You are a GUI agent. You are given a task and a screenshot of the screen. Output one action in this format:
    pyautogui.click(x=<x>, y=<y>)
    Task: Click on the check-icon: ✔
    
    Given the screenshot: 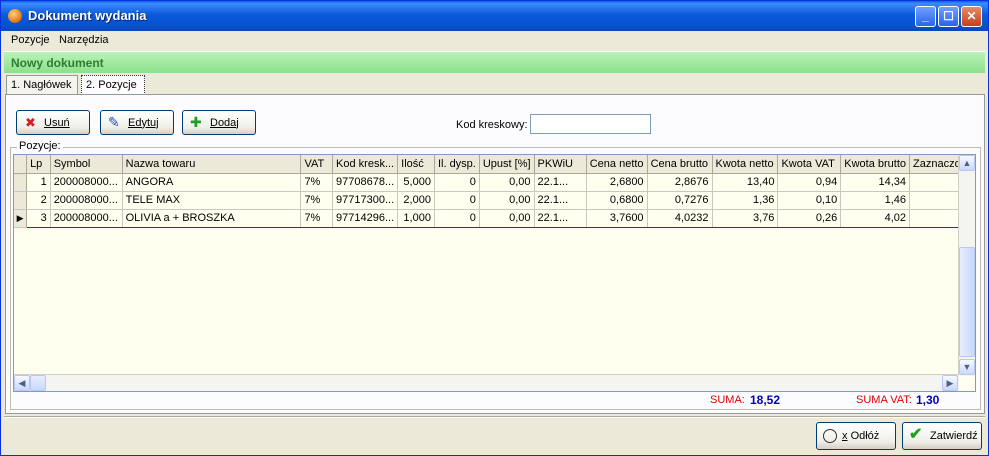 What is the action you would take?
    pyautogui.click(x=916, y=434)
    